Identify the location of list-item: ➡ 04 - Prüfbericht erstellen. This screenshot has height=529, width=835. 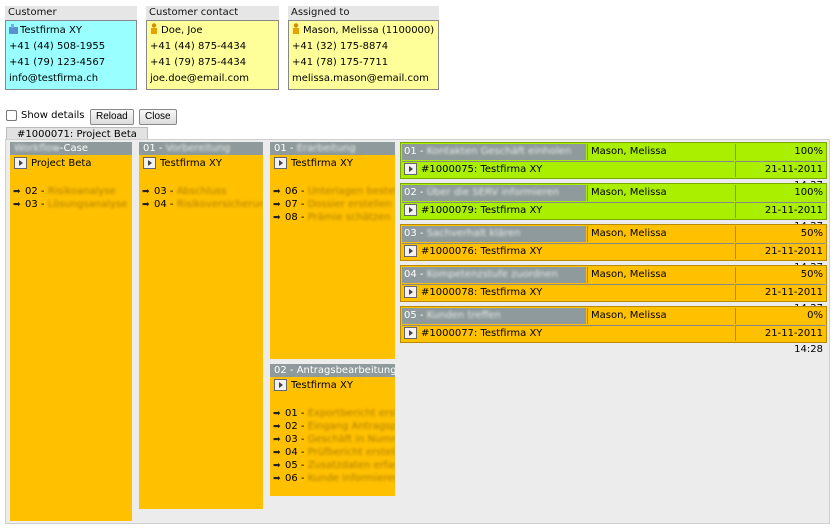
(334, 452).